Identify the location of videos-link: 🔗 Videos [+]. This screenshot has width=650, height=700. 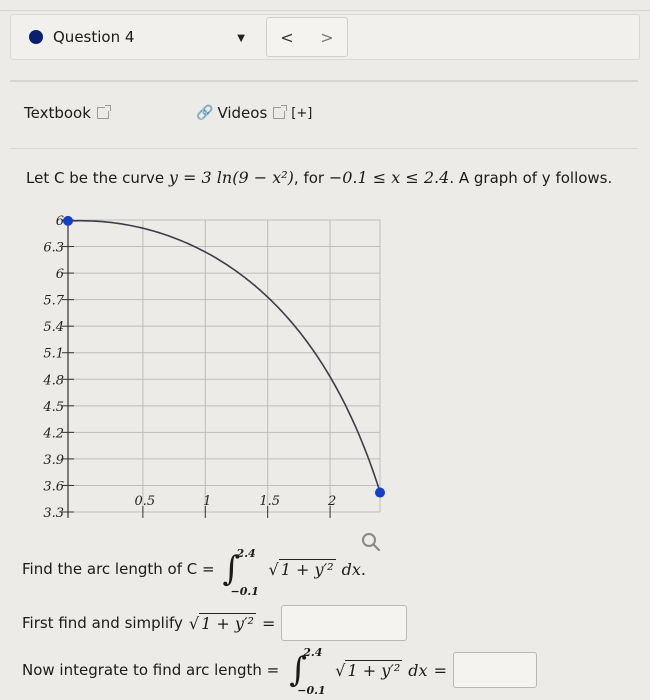
(254, 113).